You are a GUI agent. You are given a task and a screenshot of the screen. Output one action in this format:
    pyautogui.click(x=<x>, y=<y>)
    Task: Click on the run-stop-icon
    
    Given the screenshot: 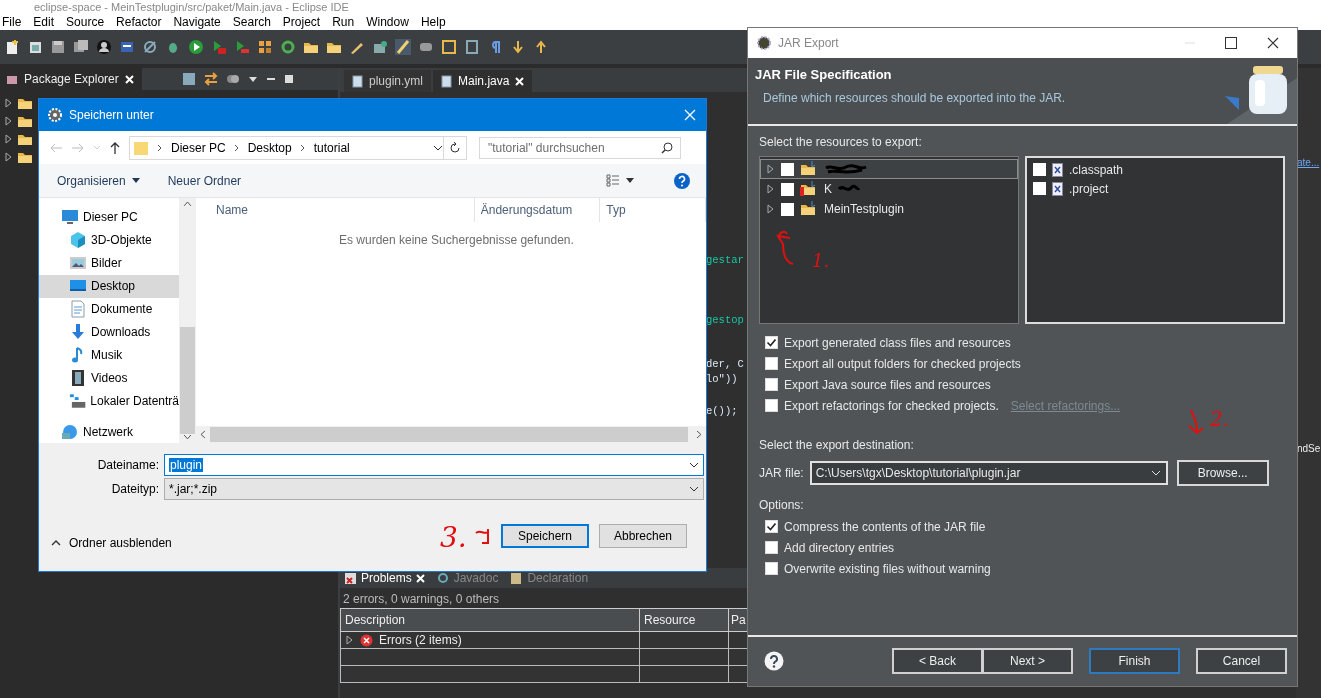 What is the action you would take?
    pyautogui.click(x=242, y=47)
    